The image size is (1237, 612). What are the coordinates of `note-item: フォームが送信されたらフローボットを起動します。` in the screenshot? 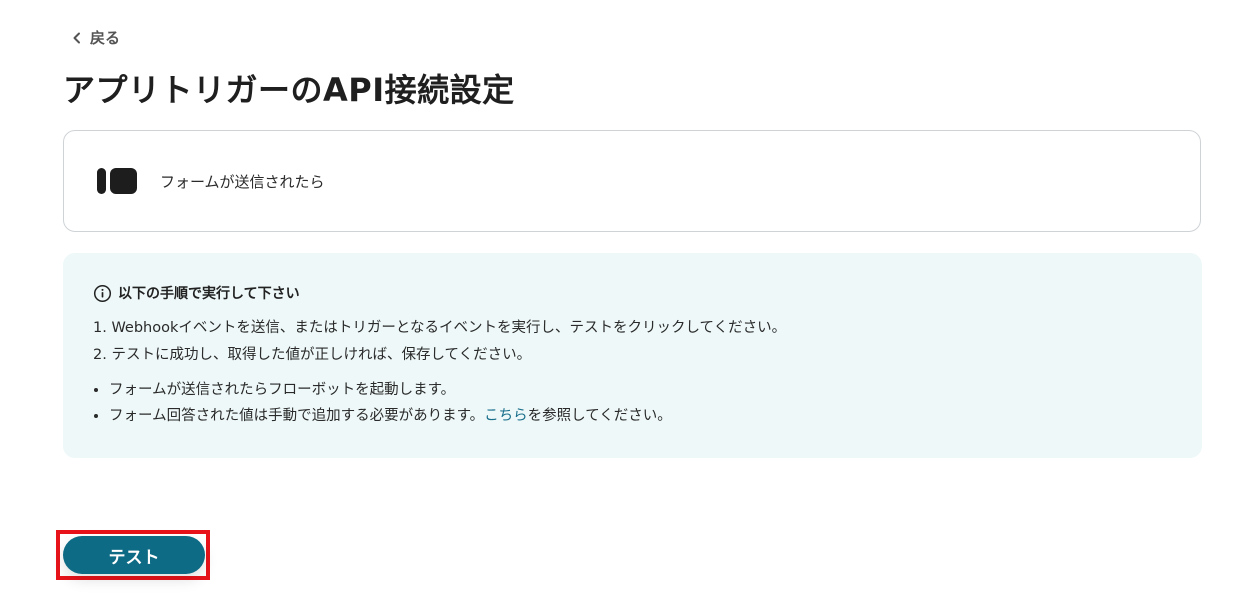 It's located at (640, 390).